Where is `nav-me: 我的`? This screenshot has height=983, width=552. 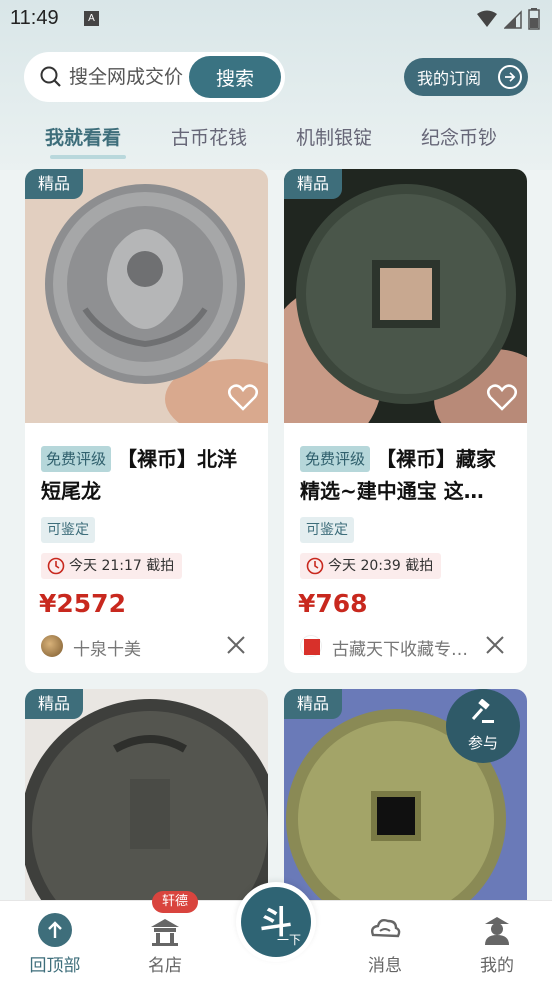 nav-me: 我的 is located at coordinates (497, 942).